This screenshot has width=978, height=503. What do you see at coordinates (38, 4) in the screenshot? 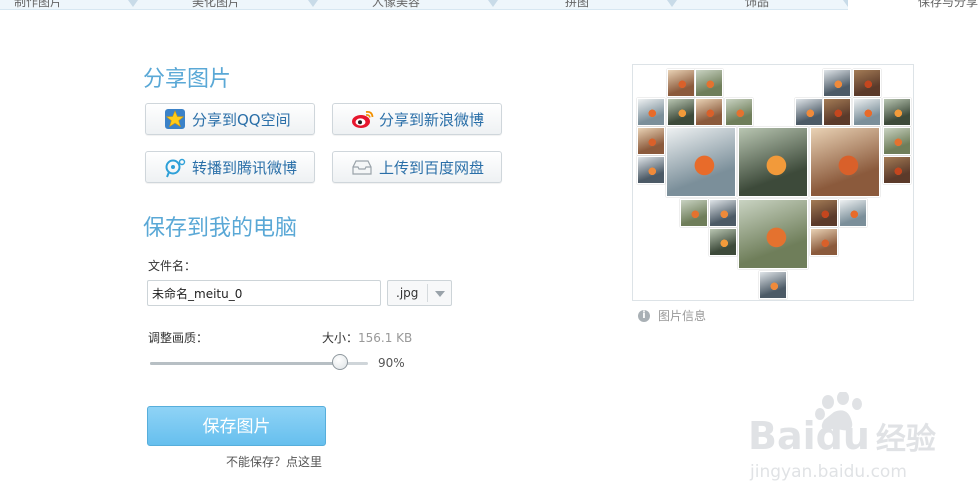
I see `tab-make-image: 制作图片` at bounding box center [38, 4].